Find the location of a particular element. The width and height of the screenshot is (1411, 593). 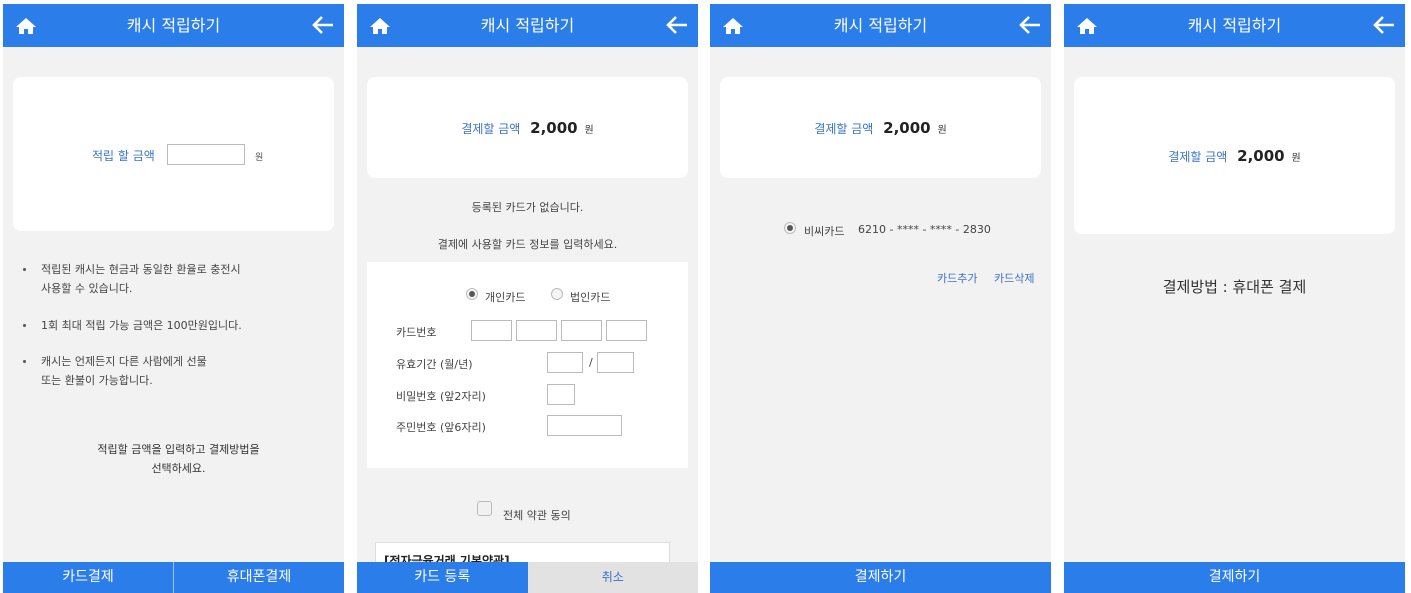

card-payment-button: 카드결제 is located at coordinates (88, 577).